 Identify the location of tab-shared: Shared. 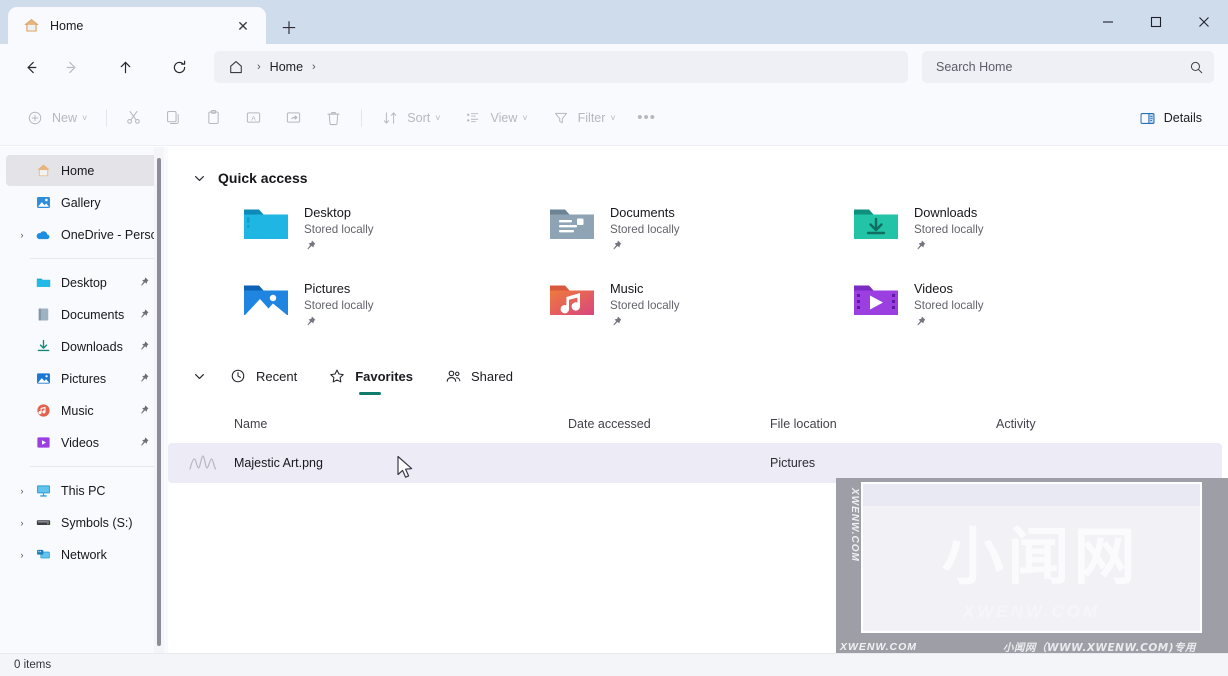
(478, 376).